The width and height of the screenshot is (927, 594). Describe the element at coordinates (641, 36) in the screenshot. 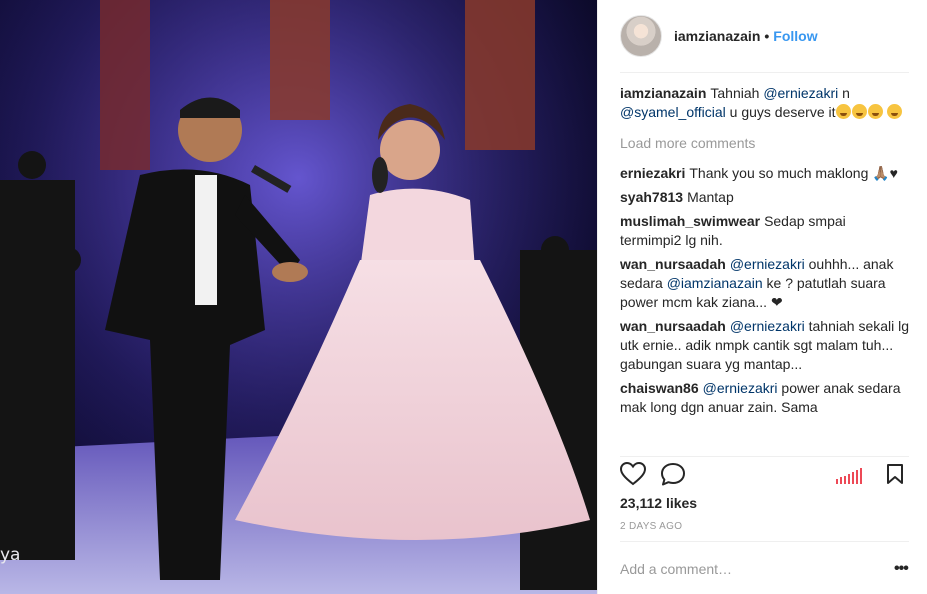

I see `avatar` at that location.